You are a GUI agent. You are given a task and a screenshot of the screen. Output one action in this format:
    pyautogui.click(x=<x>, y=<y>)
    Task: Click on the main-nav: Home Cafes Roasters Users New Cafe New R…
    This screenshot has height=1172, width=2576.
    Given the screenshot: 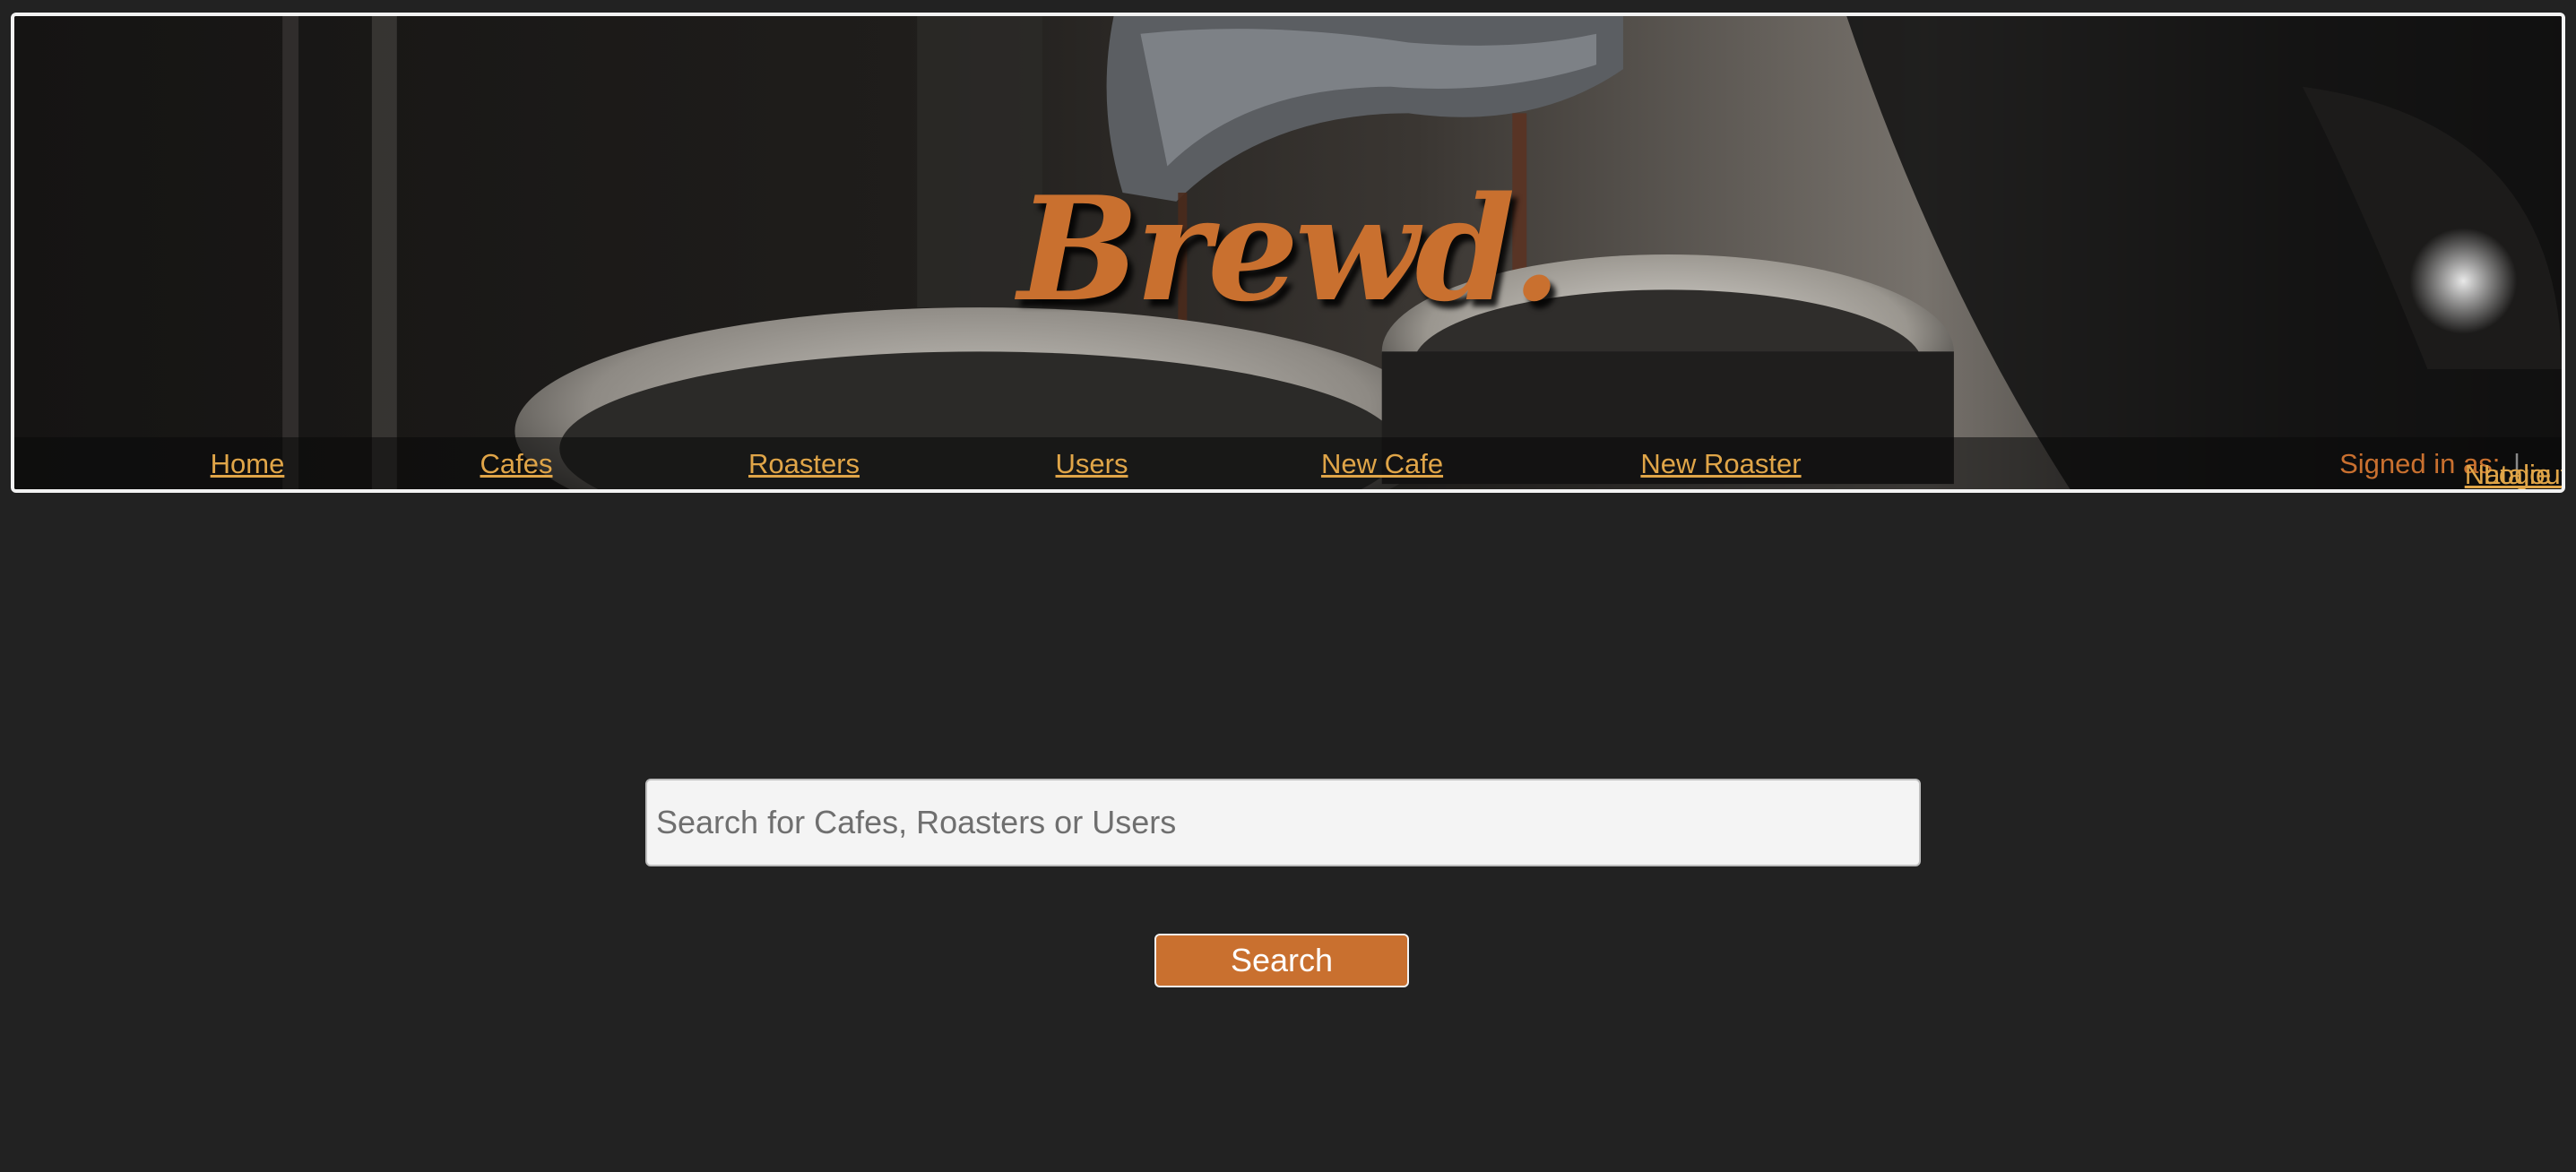 What is the action you would take?
    pyautogui.click(x=1288, y=463)
    